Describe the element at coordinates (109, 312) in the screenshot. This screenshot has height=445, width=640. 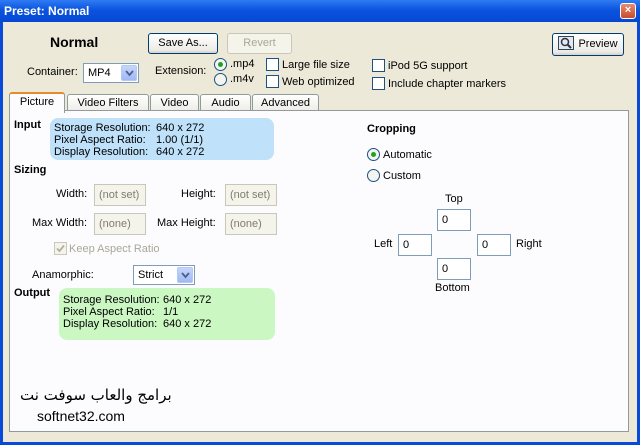
I see `output-par-label: Pixel Aspect Ratio:` at that location.